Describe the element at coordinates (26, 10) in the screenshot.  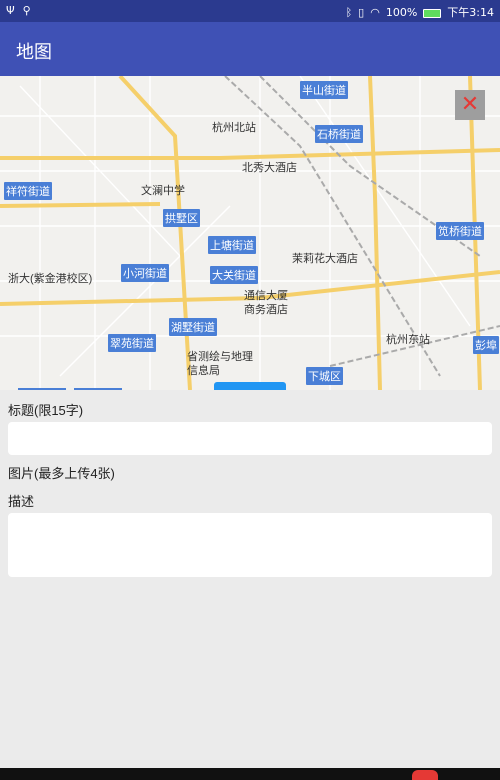
I see `usb-debug-icon: ⚲` at that location.